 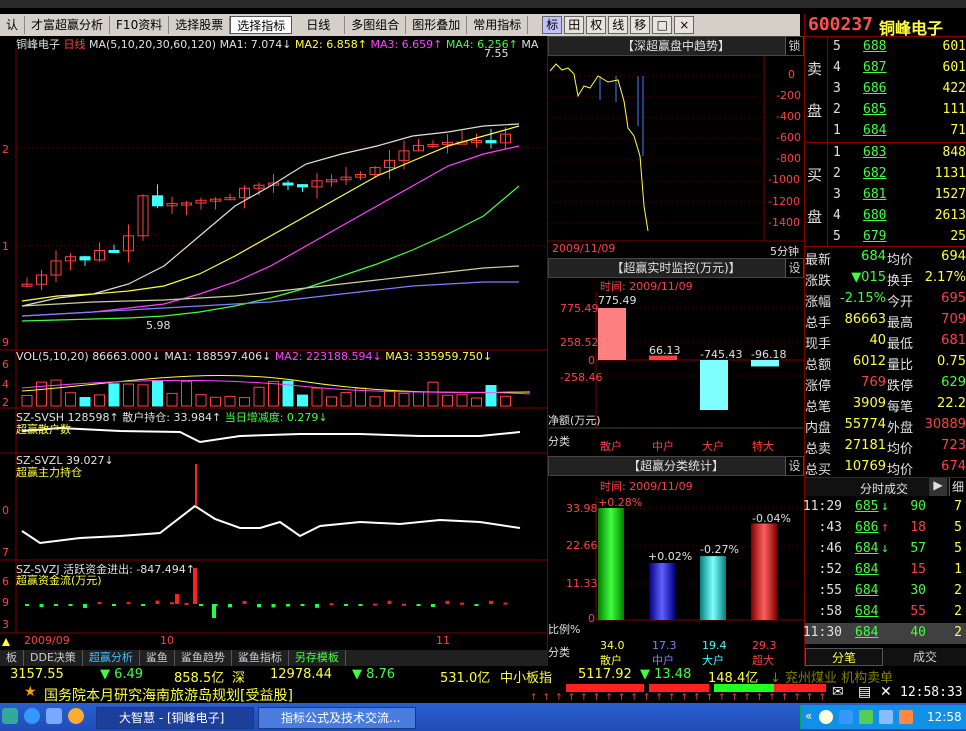 I want to click on candle-body, so click(x=302, y=186).